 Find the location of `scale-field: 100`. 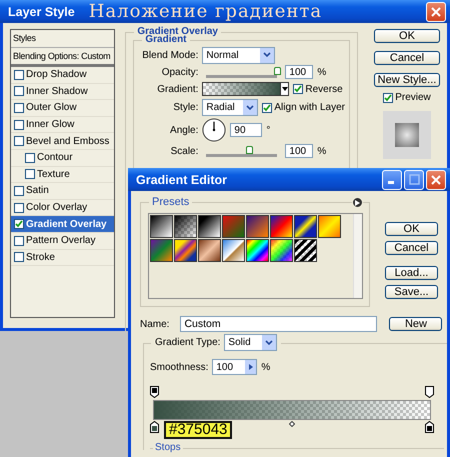

scale-field: 100 is located at coordinates (299, 151).